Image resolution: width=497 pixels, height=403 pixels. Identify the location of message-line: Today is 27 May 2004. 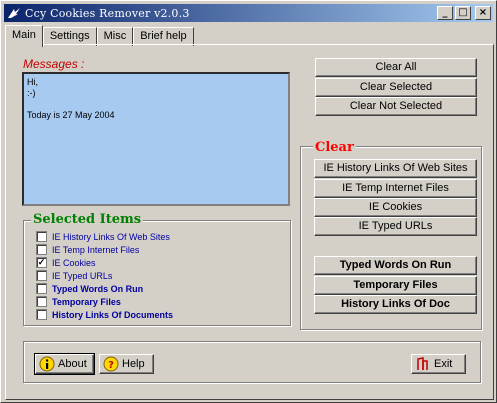
(71, 115).